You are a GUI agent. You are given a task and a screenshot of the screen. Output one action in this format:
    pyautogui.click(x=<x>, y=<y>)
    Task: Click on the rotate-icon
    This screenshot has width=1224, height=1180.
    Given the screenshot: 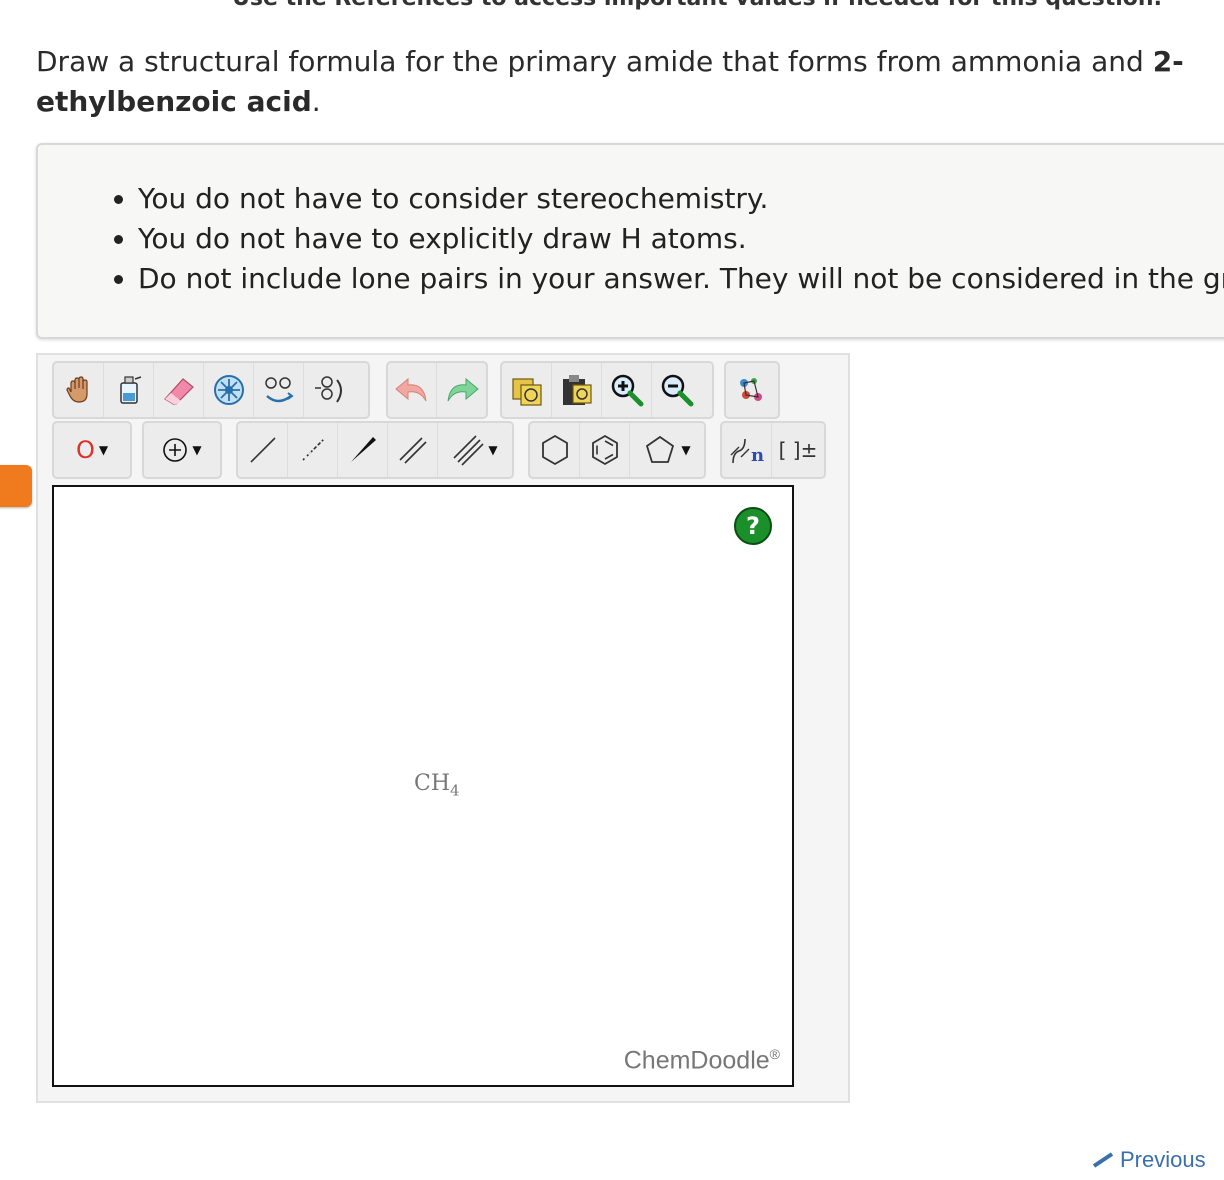 What is the action you would take?
    pyautogui.click(x=329, y=390)
    